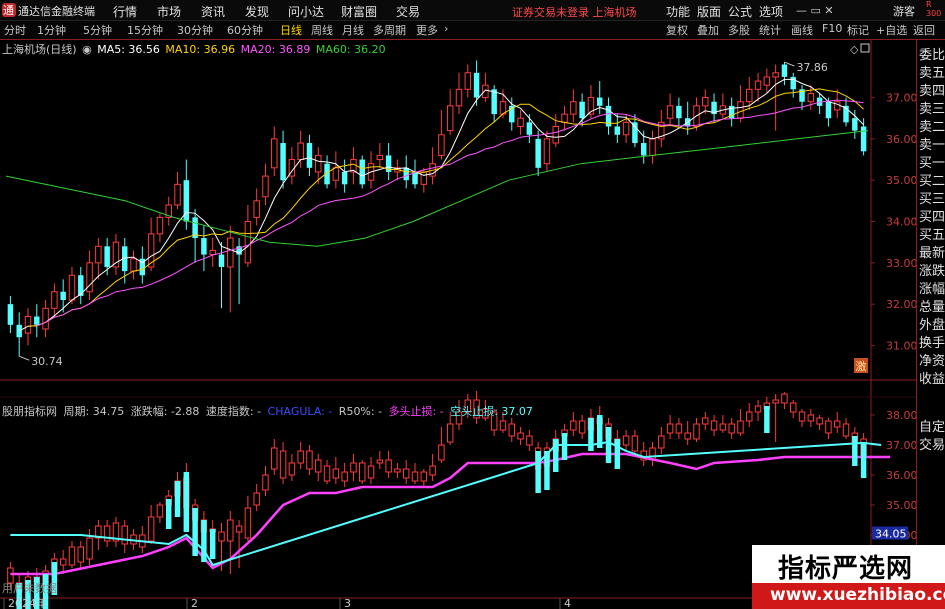  What do you see at coordinates (708, 30) in the screenshot?
I see `tool-overlay: 叠加` at bounding box center [708, 30].